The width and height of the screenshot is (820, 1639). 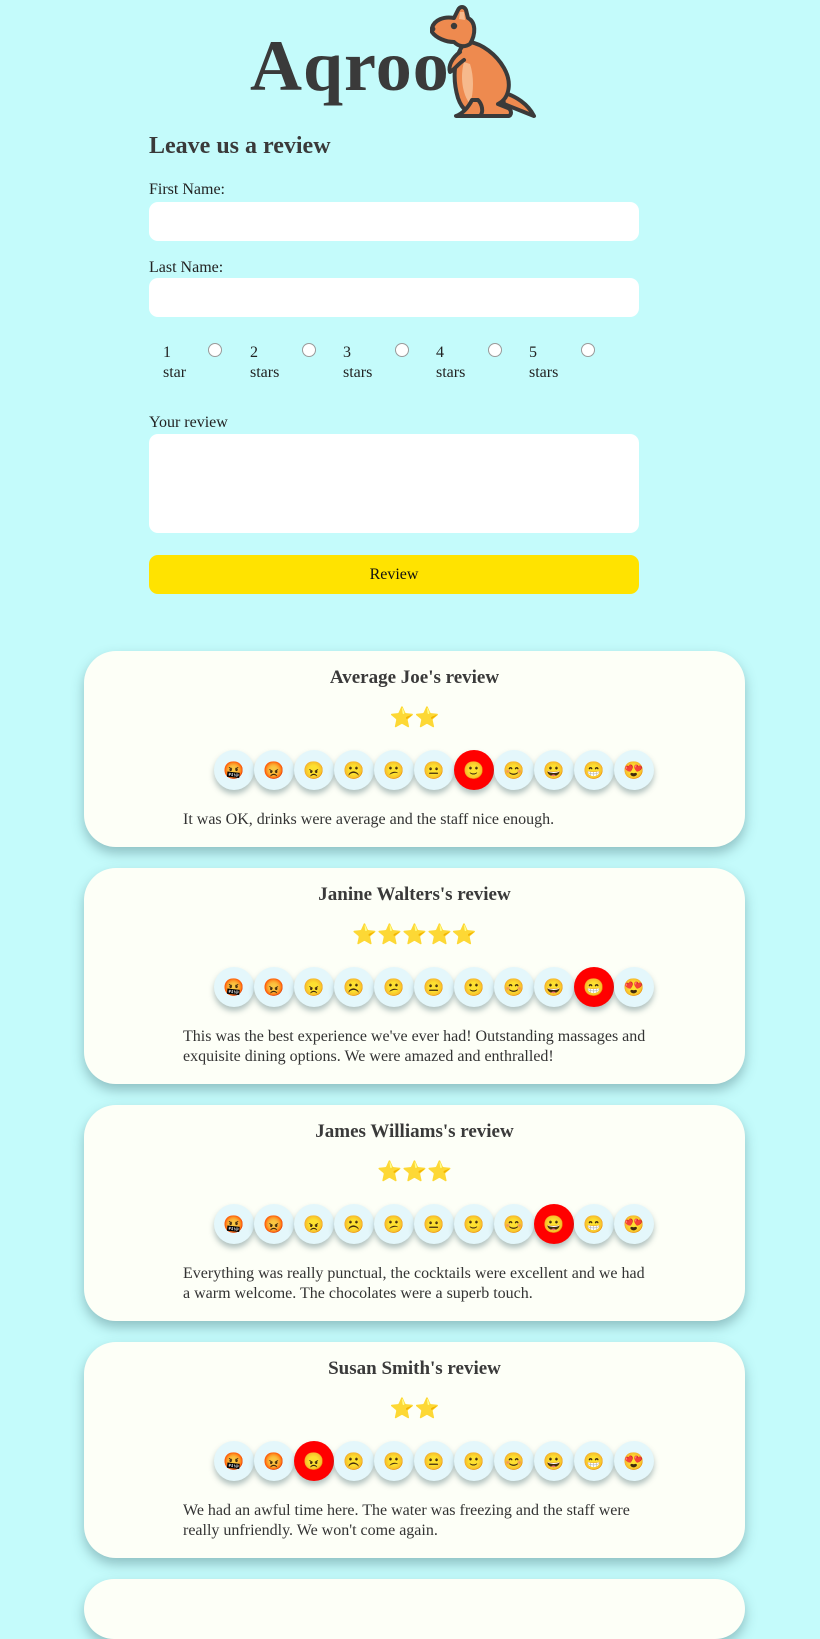 What do you see at coordinates (394, 363) in the screenshot?
I see `rating-options: 1 star 2 stars 3 stars 4 stars 5 stars` at bounding box center [394, 363].